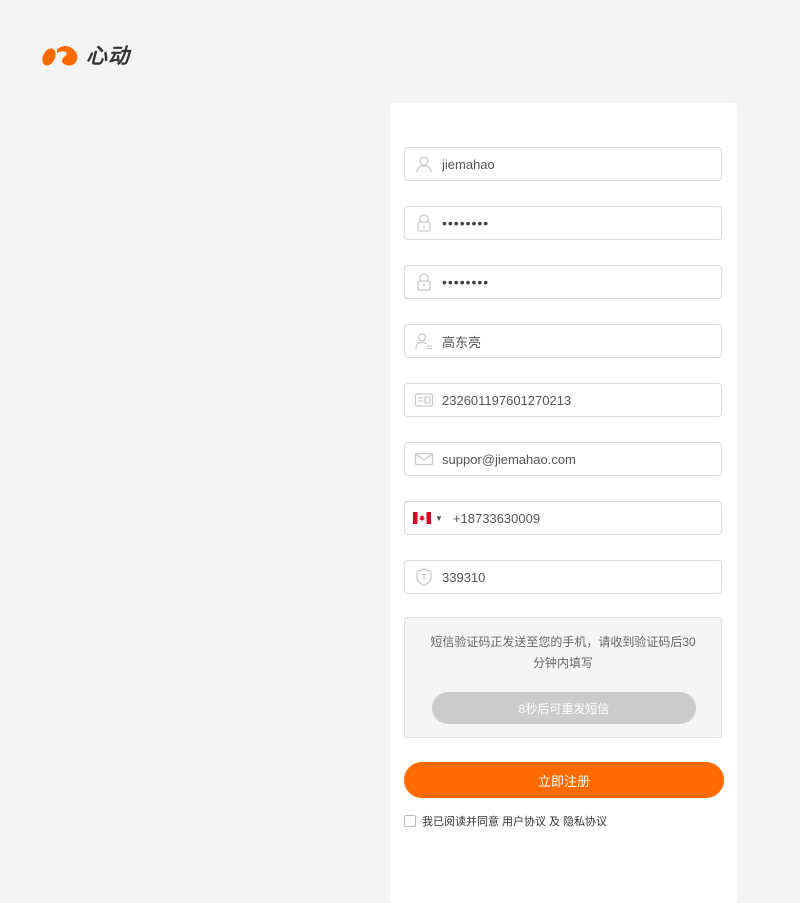  I want to click on id-number-input, so click(581, 400).